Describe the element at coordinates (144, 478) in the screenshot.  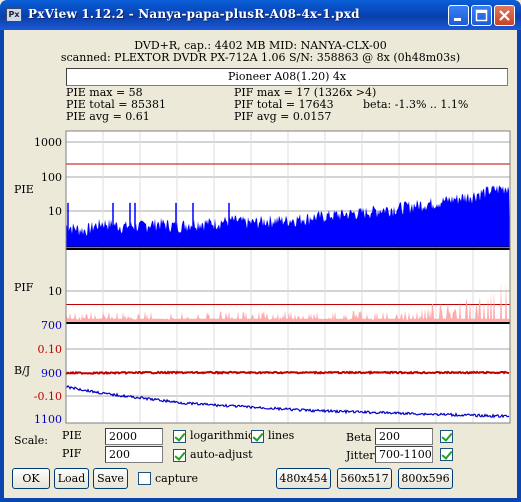
I see `capture-checkbox` at that location.